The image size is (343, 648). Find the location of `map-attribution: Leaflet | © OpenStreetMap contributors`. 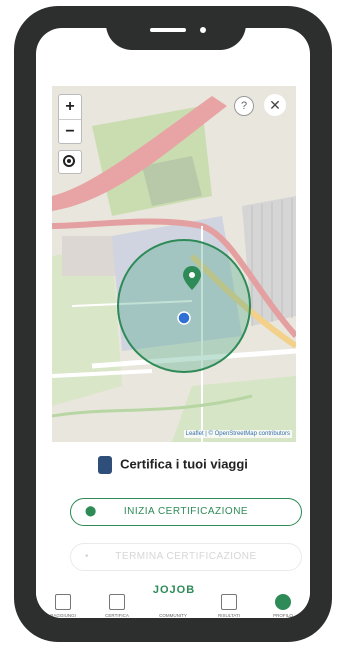

map-attribution: Leaflet | © OpenStreetMap contributors is located at coordinates (237, 434).